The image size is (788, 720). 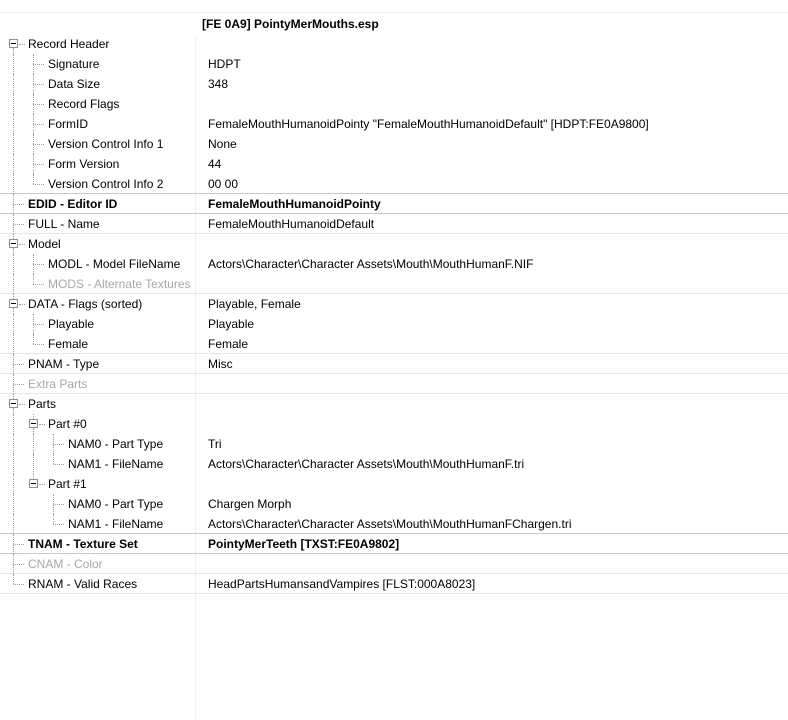 What do you see at coordinates (83, 584) in the screenshot?
I see `row-label: RNAM - Valid Races` at bounding box center [83, 584].